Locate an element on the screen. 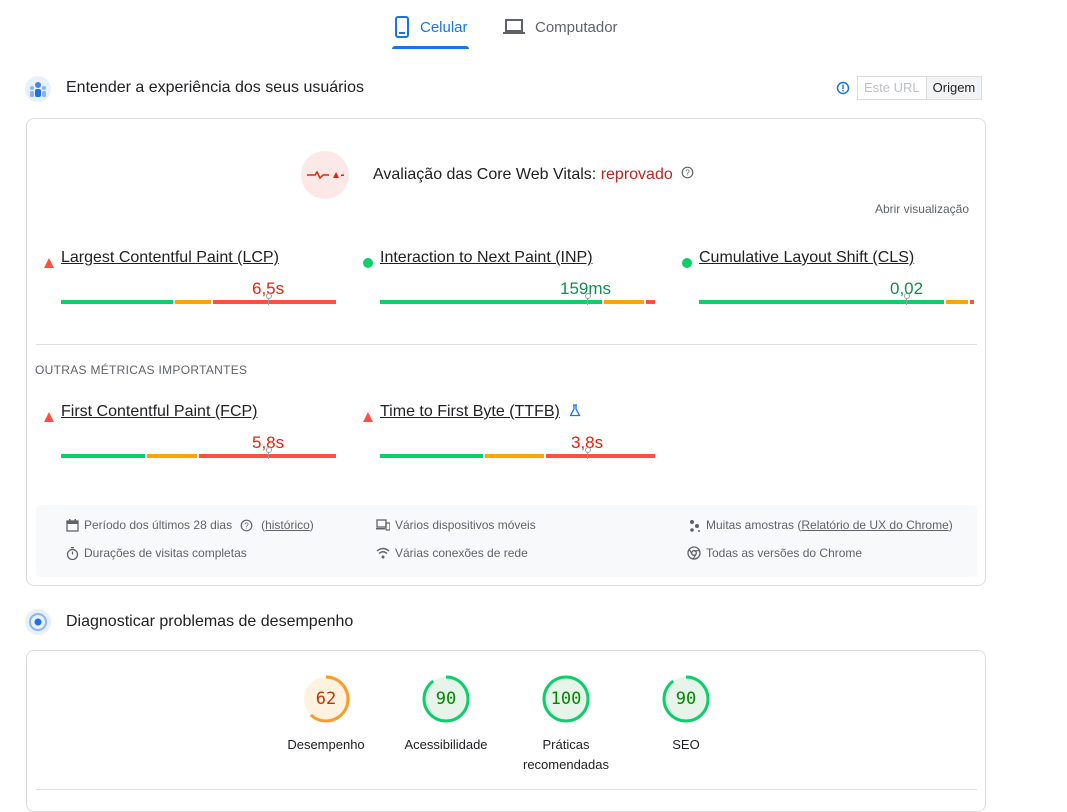 The width and height of the screenshot is (1067, 812). tab-desktop-label: Computador is located at coordinates (576, 27).